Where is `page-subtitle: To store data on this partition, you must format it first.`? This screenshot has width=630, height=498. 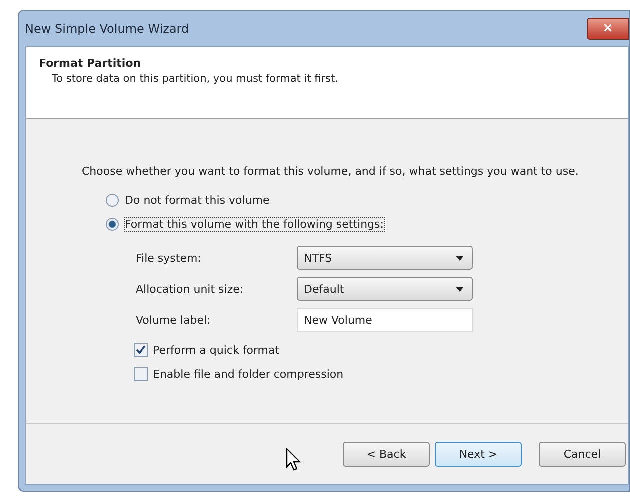
page-subtitle: To store data on this partition, you must format it first. is located at coordinates (194, 79).